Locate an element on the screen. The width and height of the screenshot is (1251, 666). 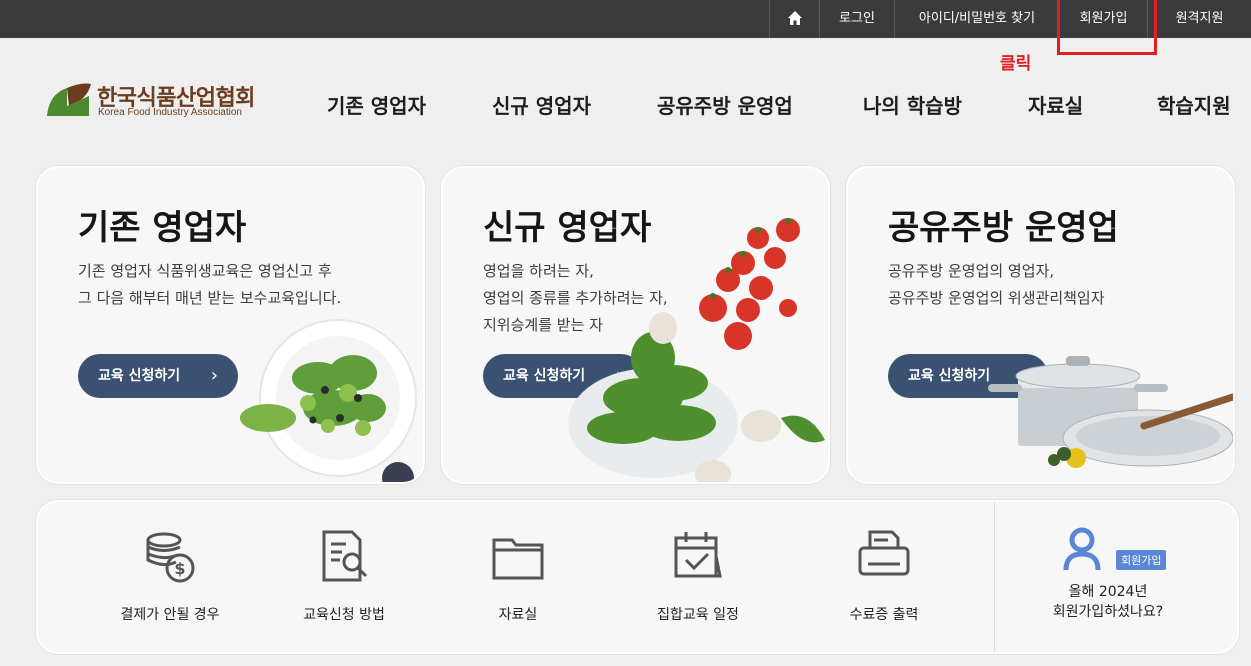
login-link: 로그인 is located at coordinates (856, 19).